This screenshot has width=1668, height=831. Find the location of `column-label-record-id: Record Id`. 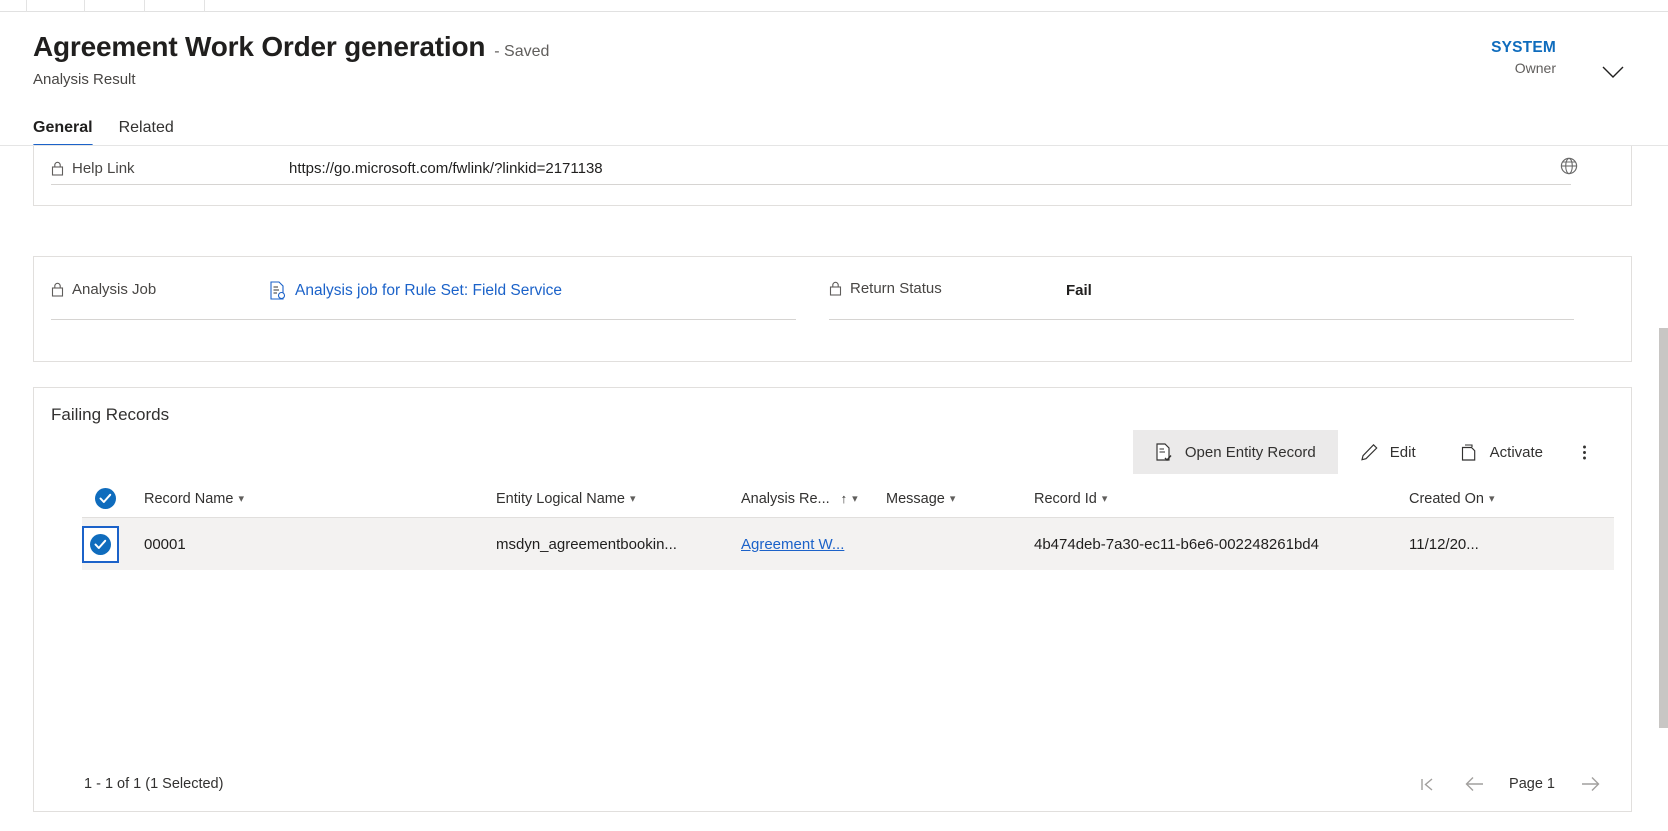

column-label-record-id: Record Id is located at coordinates (1065, 498).